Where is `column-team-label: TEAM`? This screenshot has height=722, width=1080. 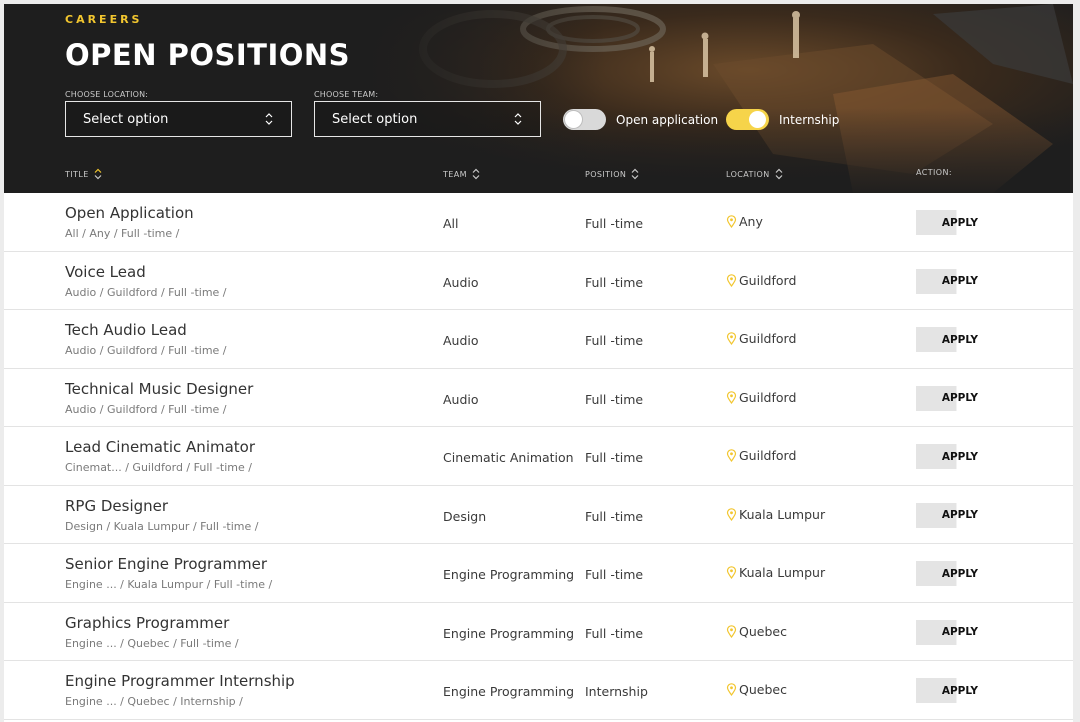 column-team-label: TEAM is located at coordinates (455, 174).